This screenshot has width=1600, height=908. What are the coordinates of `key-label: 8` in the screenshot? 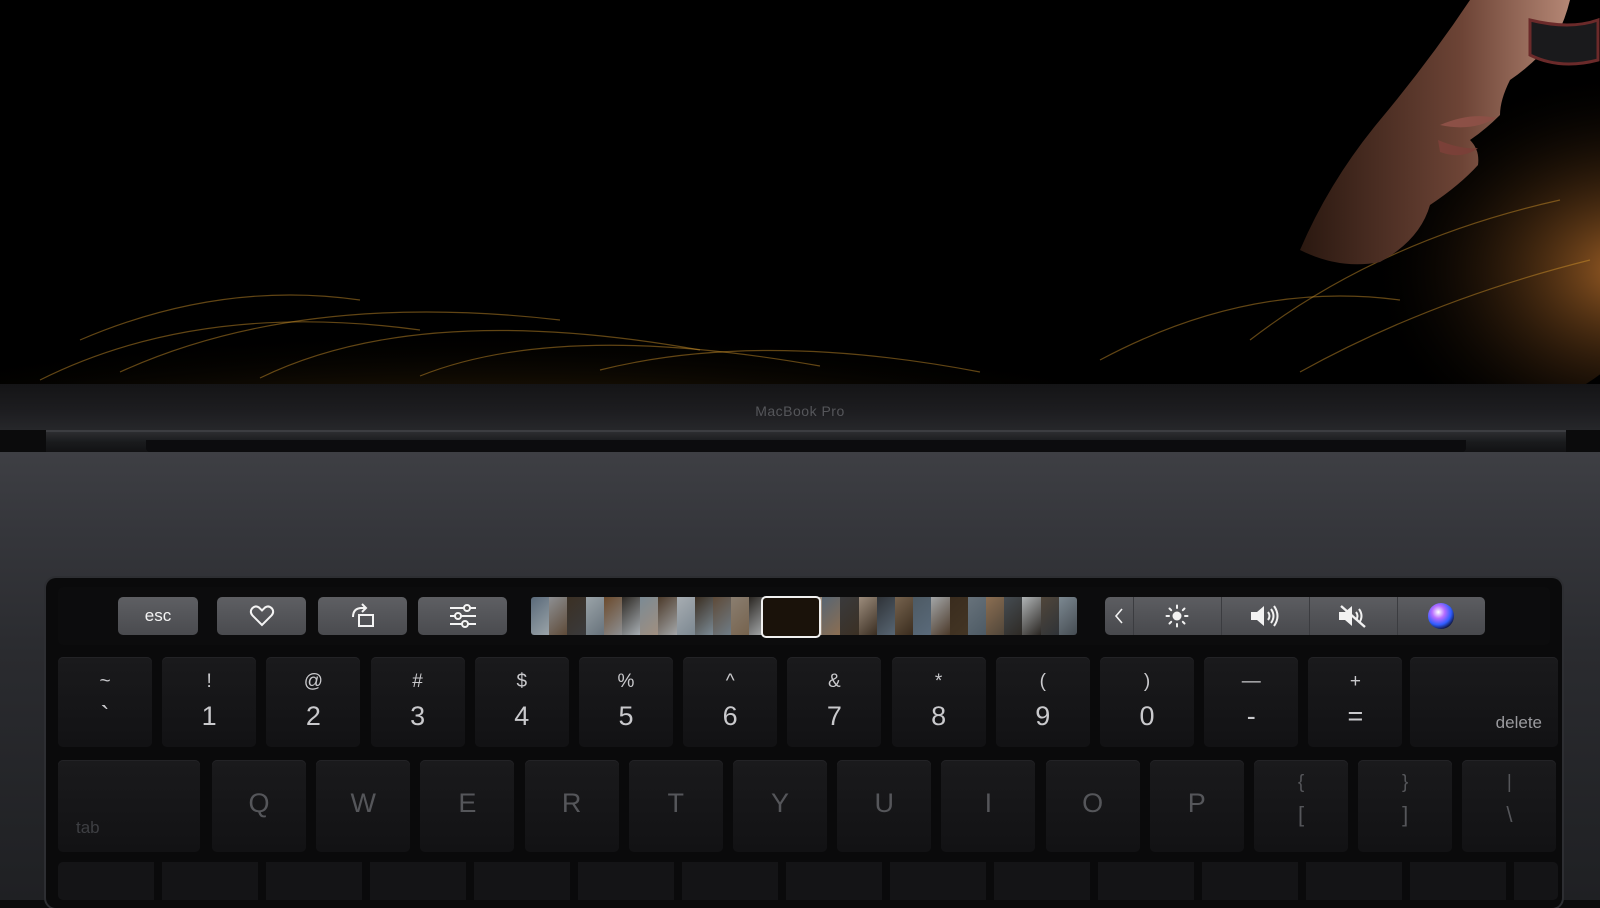 It's located at (939, 716).